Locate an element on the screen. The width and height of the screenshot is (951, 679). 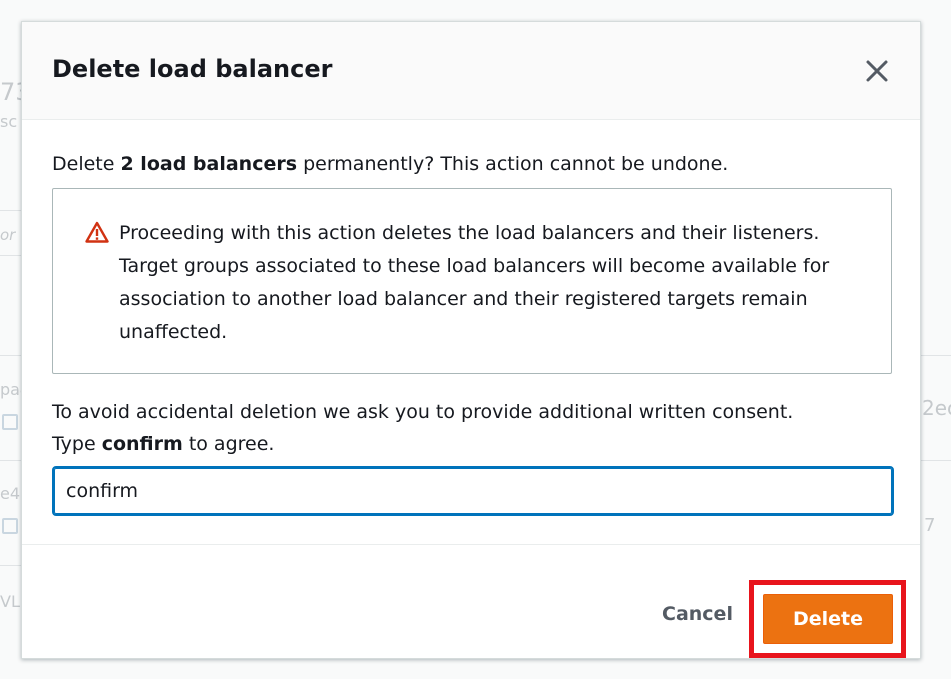
modal-header: Delete load balancer is located at coordinates (471, 71).